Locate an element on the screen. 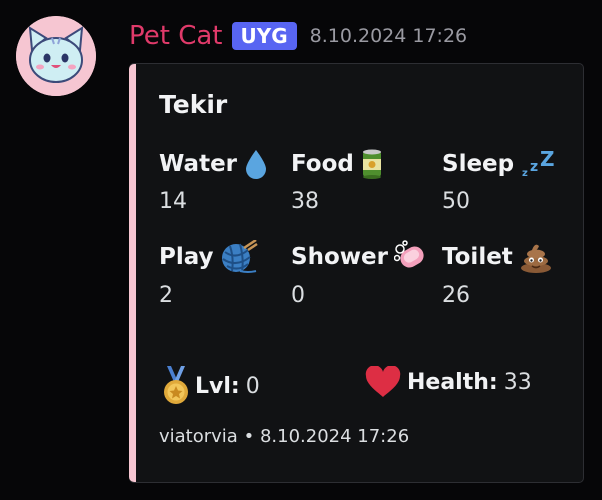 Image resolution: width=602 pixels, height=500 pixels. health-row: Health: 33 is located at coordinates (448, 382).